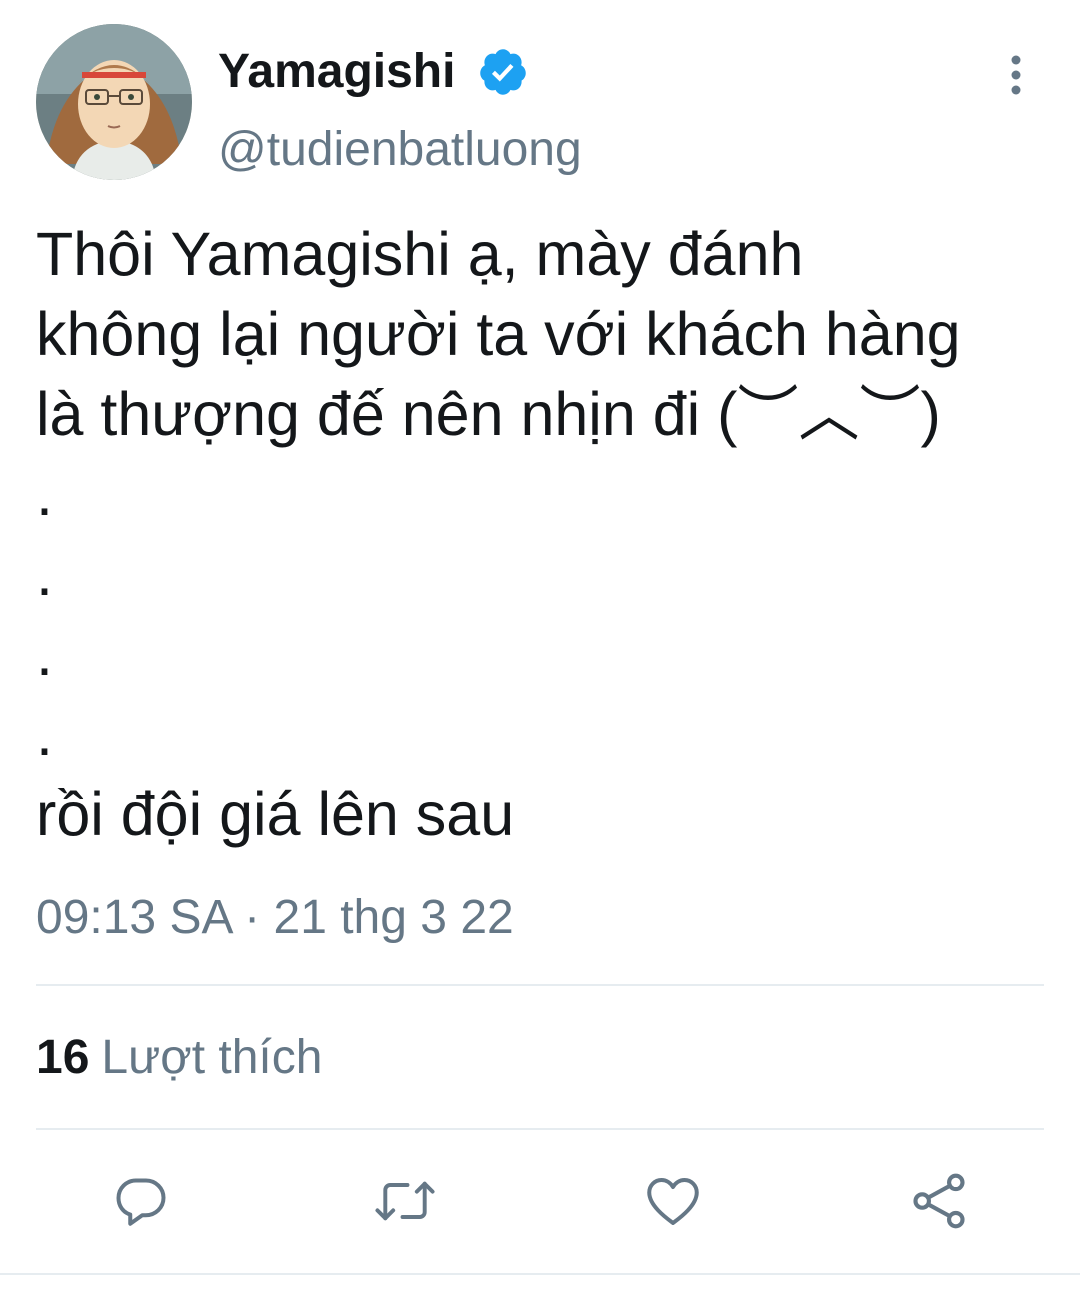 The width and height of the screenshot is (1080, 1293). I want to click on display-name-row: Yamagishi, so click(373, 72).